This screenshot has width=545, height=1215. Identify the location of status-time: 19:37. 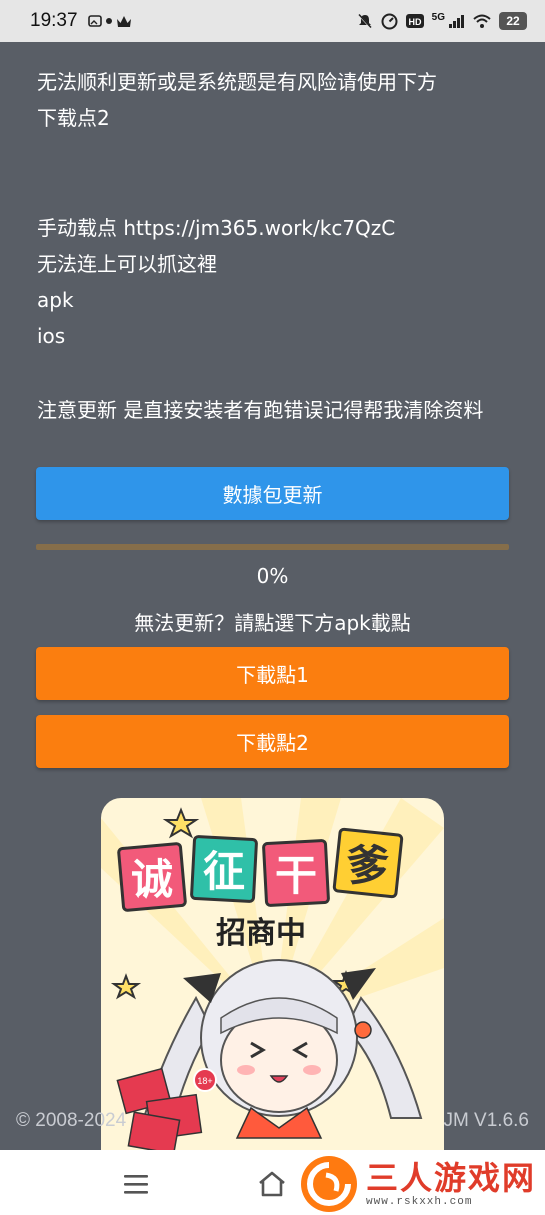
(54, 20).